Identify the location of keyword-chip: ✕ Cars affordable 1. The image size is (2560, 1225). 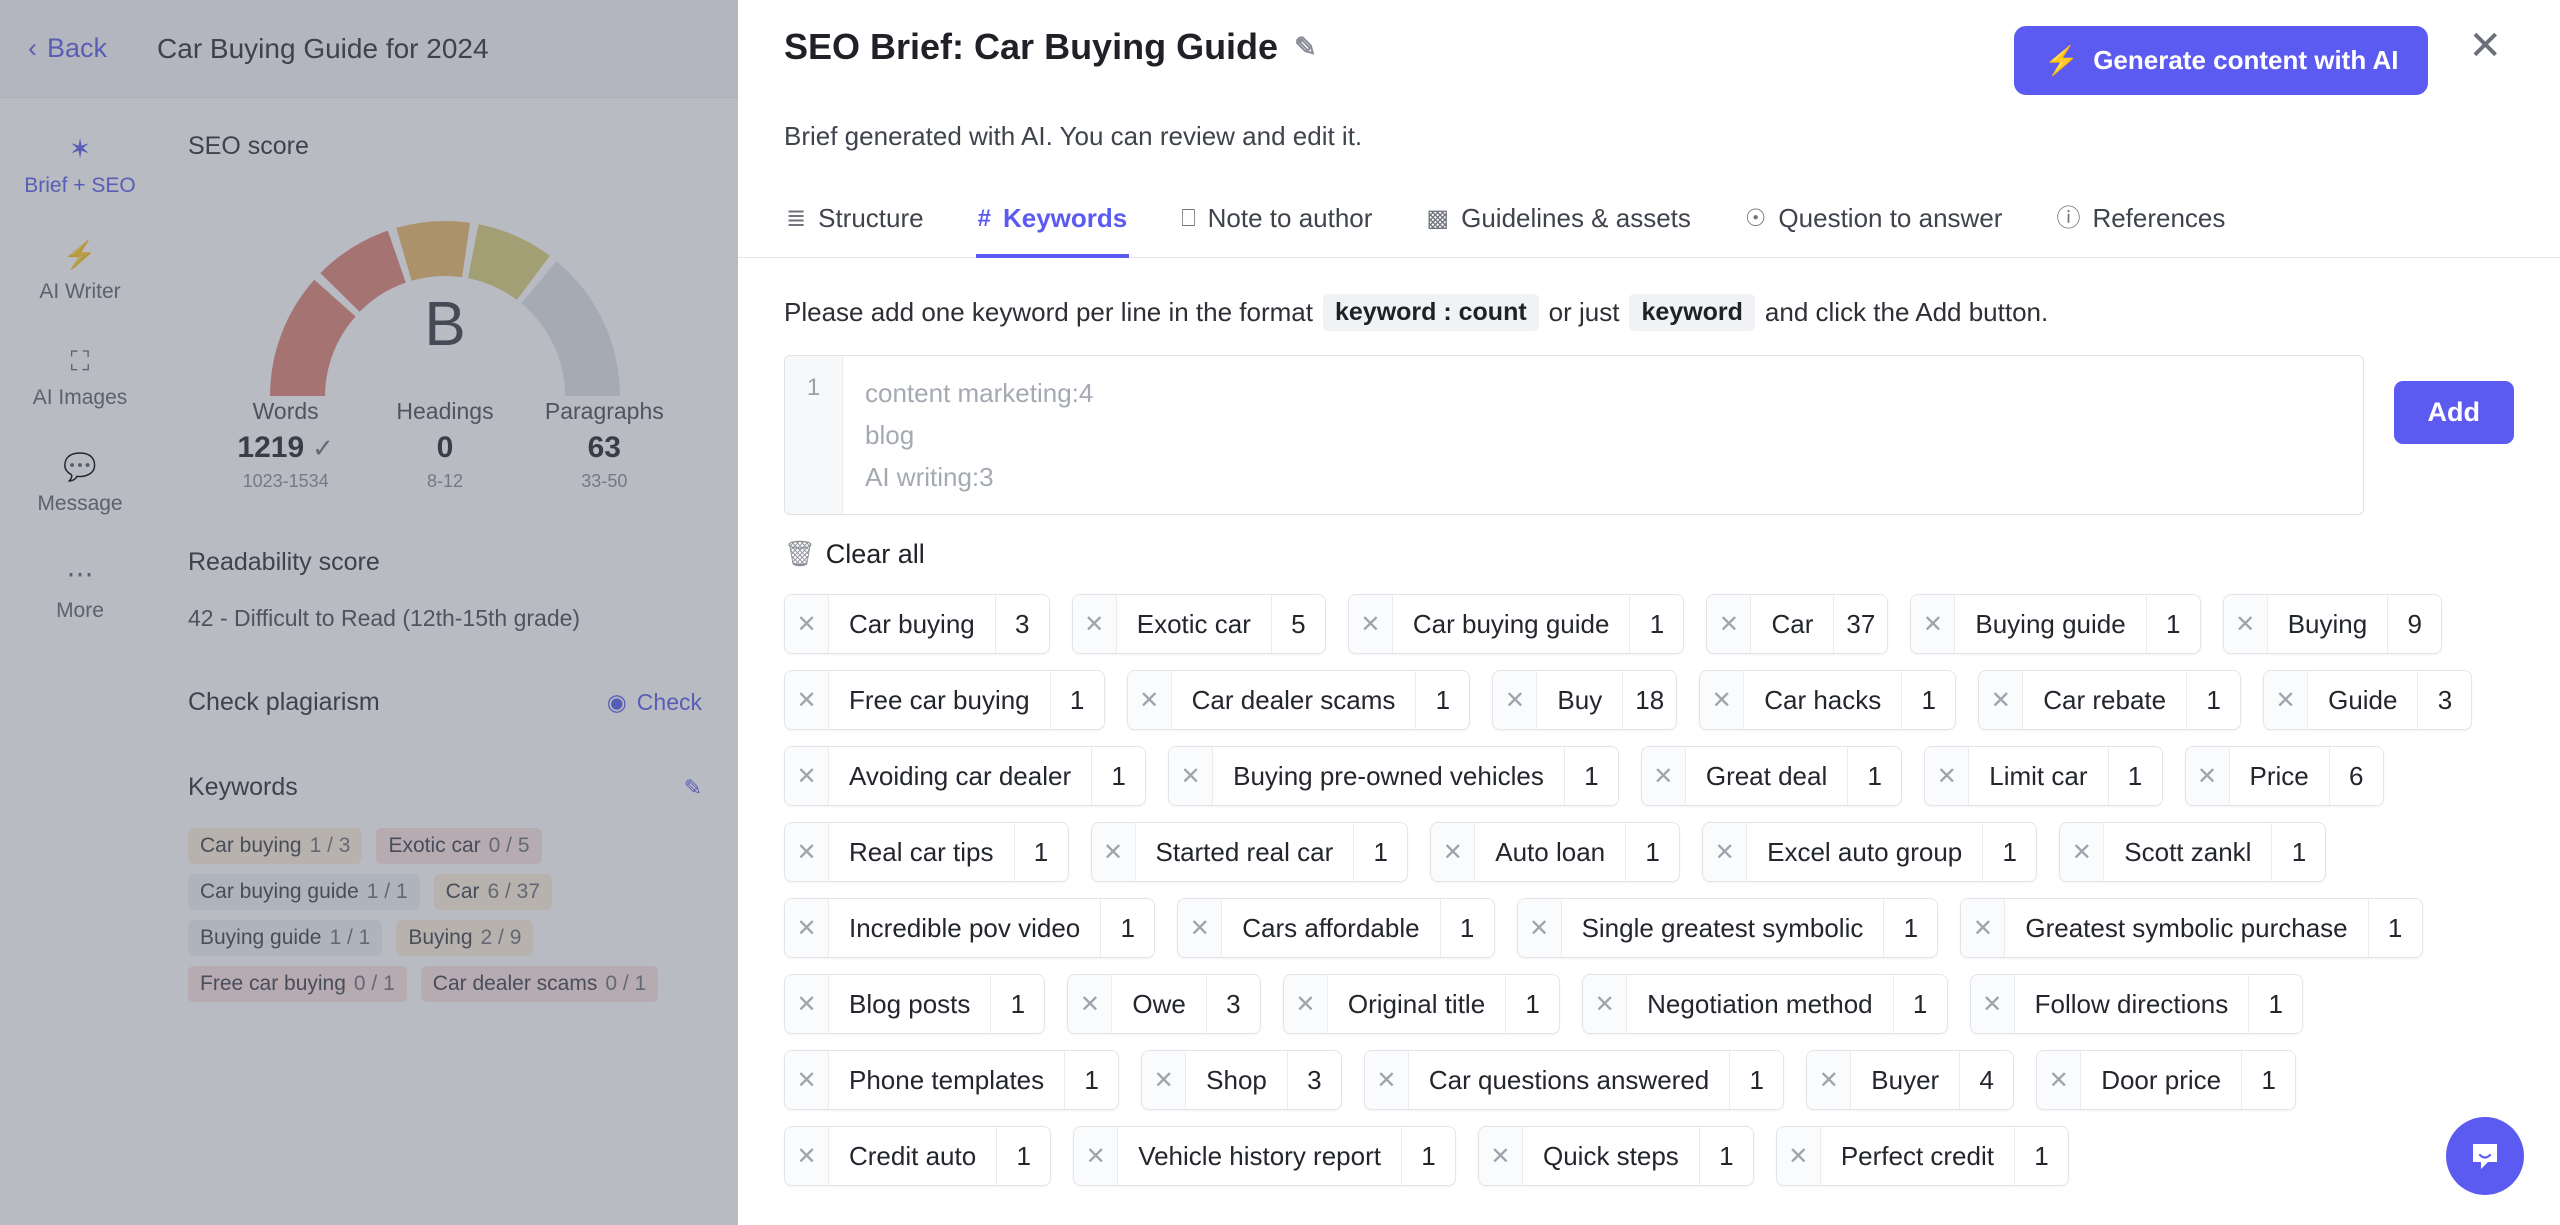
(1336, 928).